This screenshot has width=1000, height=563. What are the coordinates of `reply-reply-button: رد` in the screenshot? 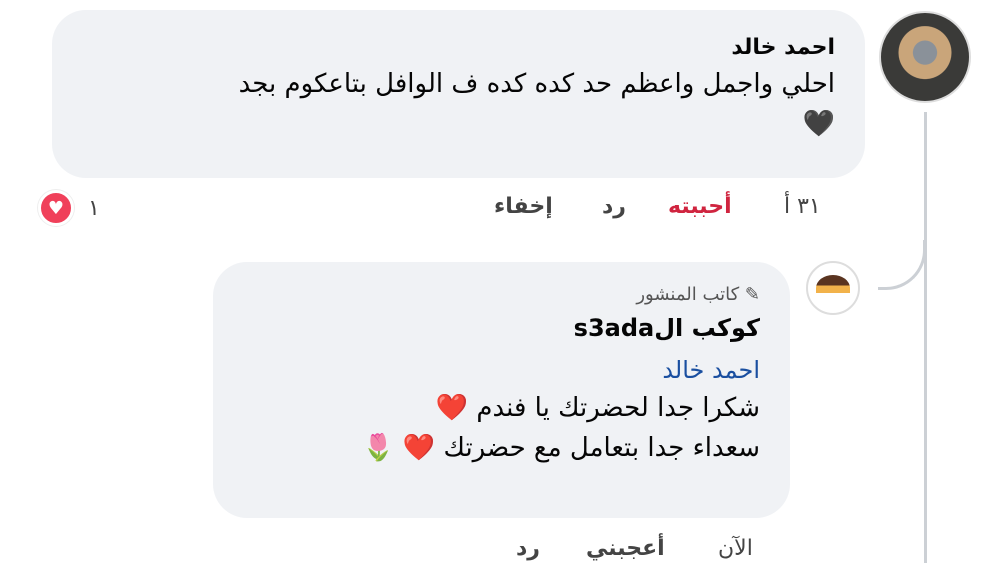 It's located at (528, 548).